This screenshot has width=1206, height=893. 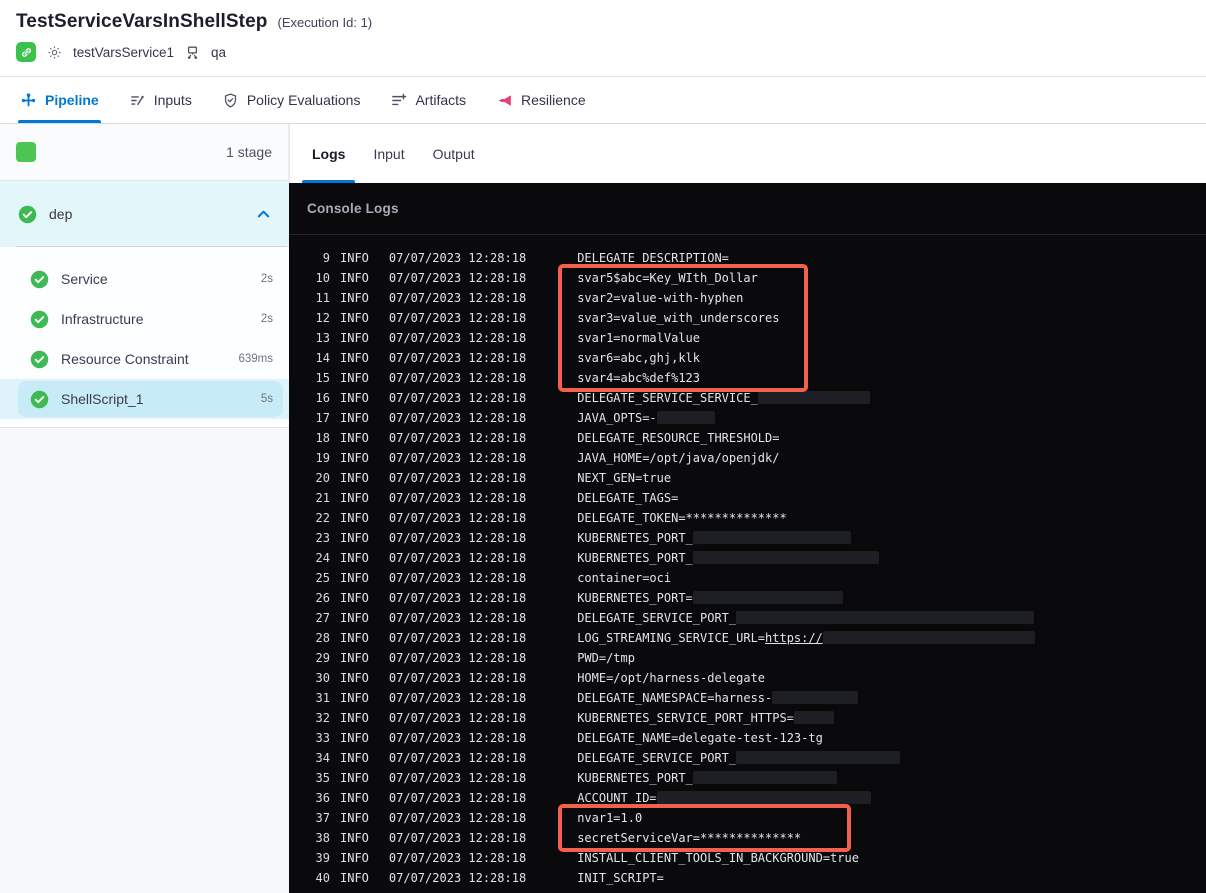 What do you see at coordinates (144, 319) in the screenshot?
I see `step-infrastructure: Infrastructure 2s` at bounding box center [144, 319].